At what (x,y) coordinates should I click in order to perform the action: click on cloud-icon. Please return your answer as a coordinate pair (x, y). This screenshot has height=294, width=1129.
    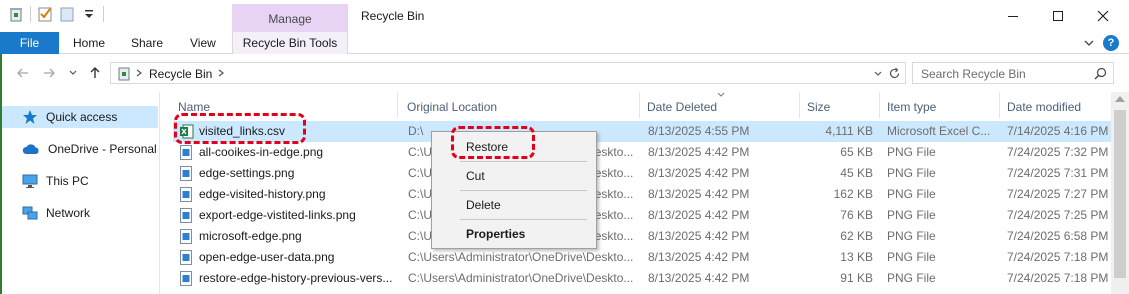
    Looking at the image, I should click on (30, 149).